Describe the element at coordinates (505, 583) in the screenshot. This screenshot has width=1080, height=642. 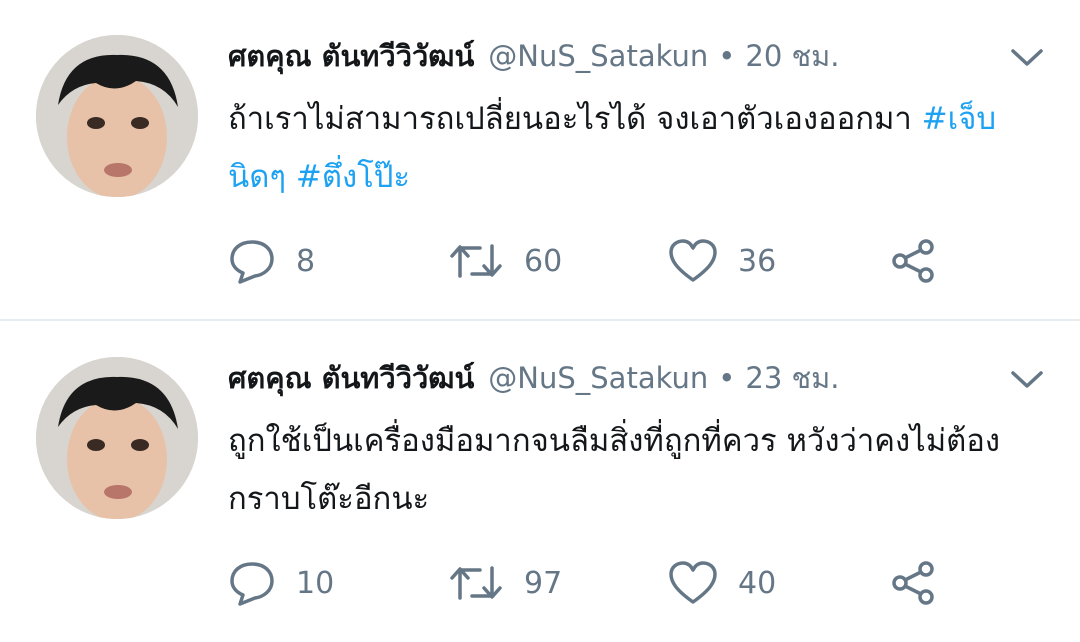
I see `retweet-button: 97` at that location.